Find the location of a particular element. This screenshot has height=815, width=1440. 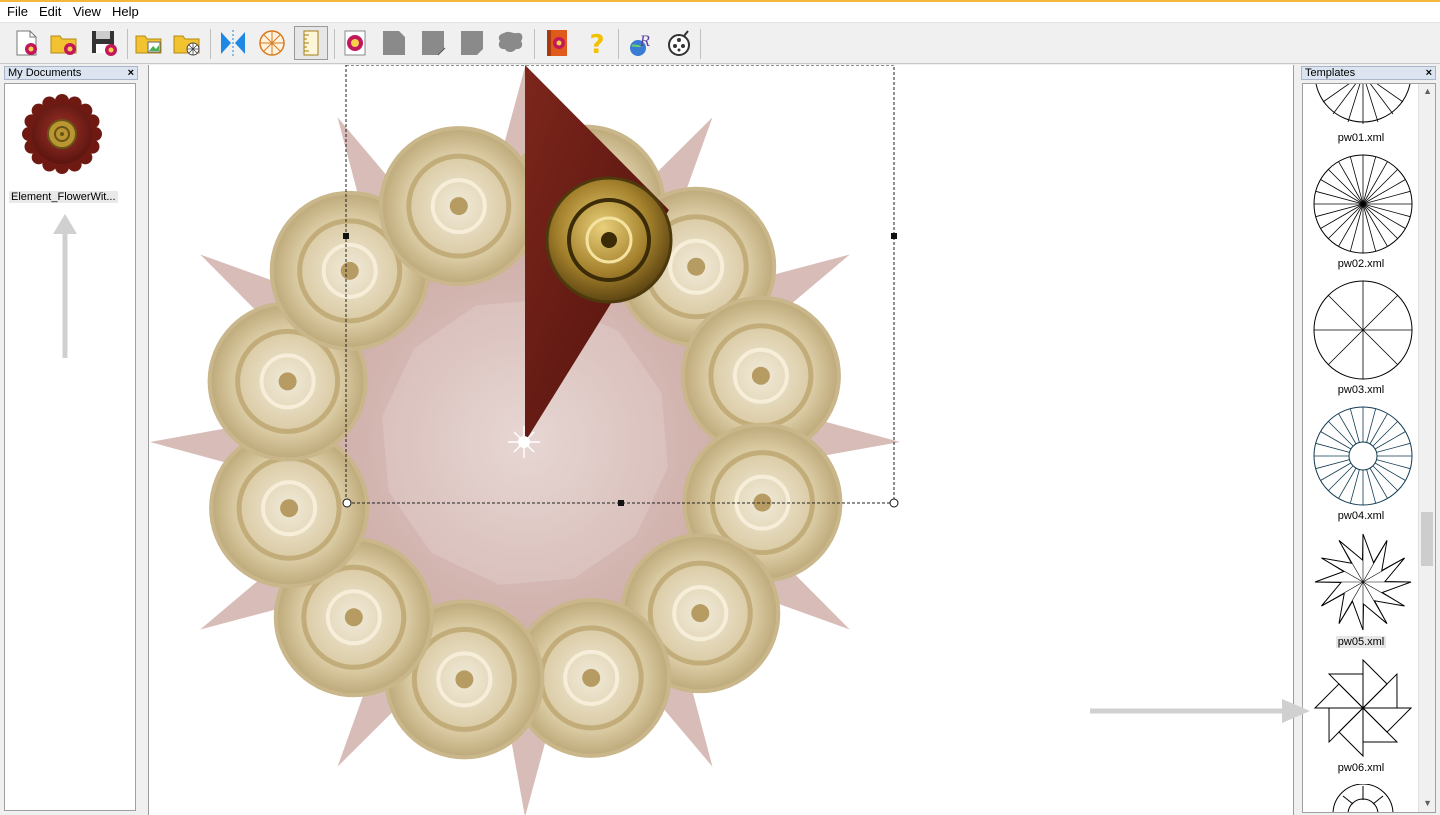

templates-panel-header: Templates × is located at coordinates (1368, 73).